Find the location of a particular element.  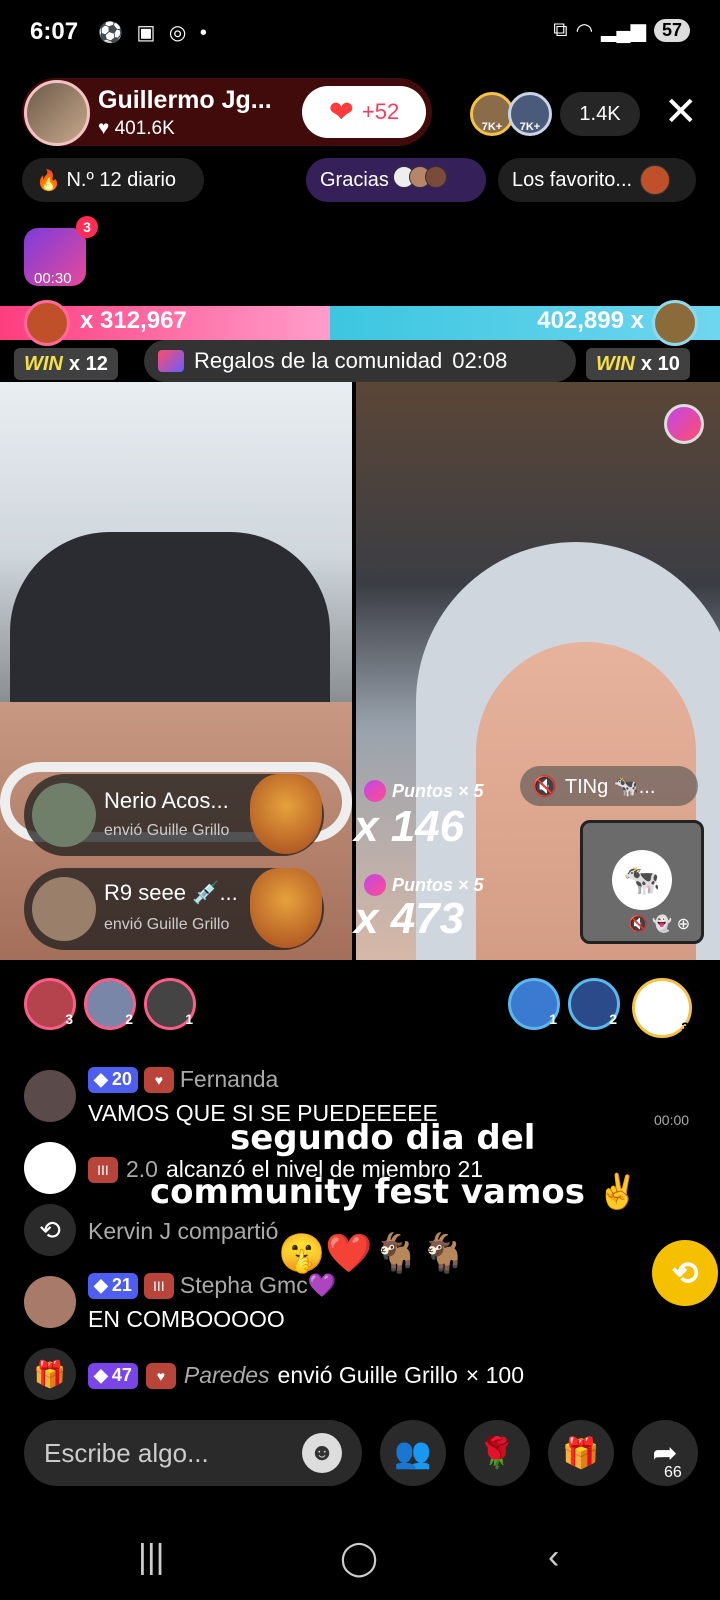

heart-small-icon: ♥ is located at coordinates (106, 128).